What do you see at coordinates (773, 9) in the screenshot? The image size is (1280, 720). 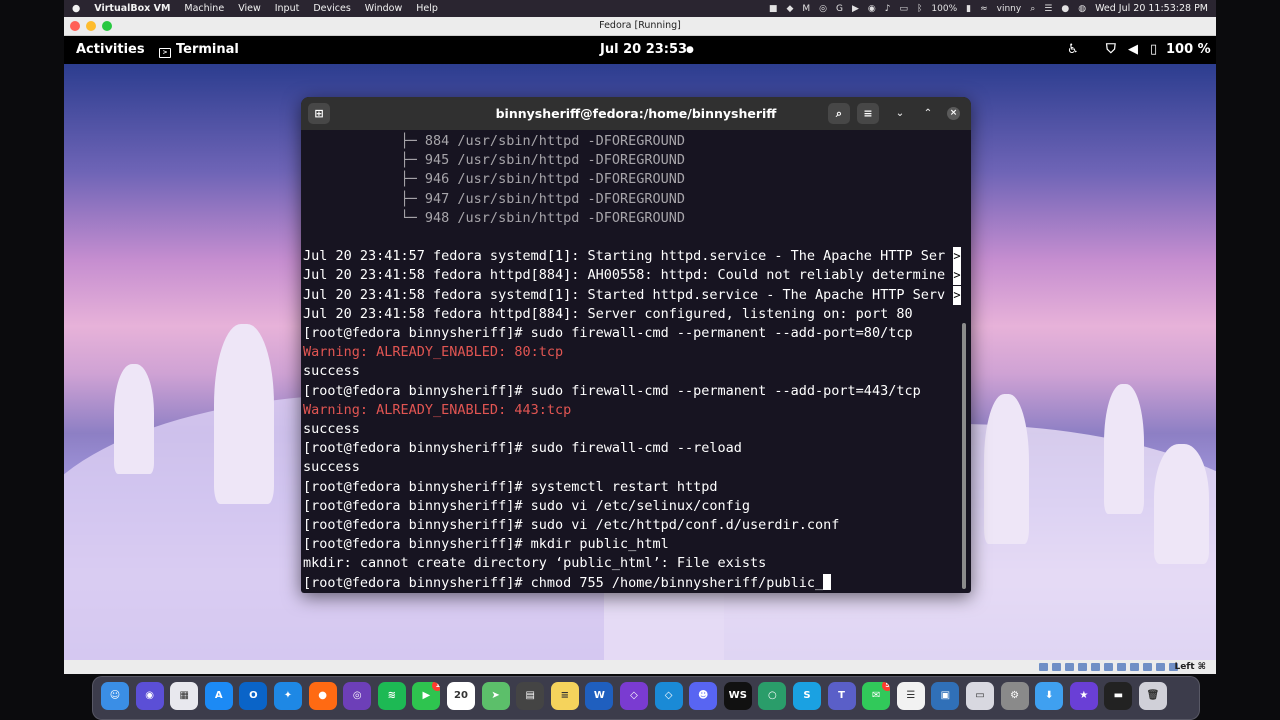 I see `record-icon: ■` at bounding box center [773, 9].